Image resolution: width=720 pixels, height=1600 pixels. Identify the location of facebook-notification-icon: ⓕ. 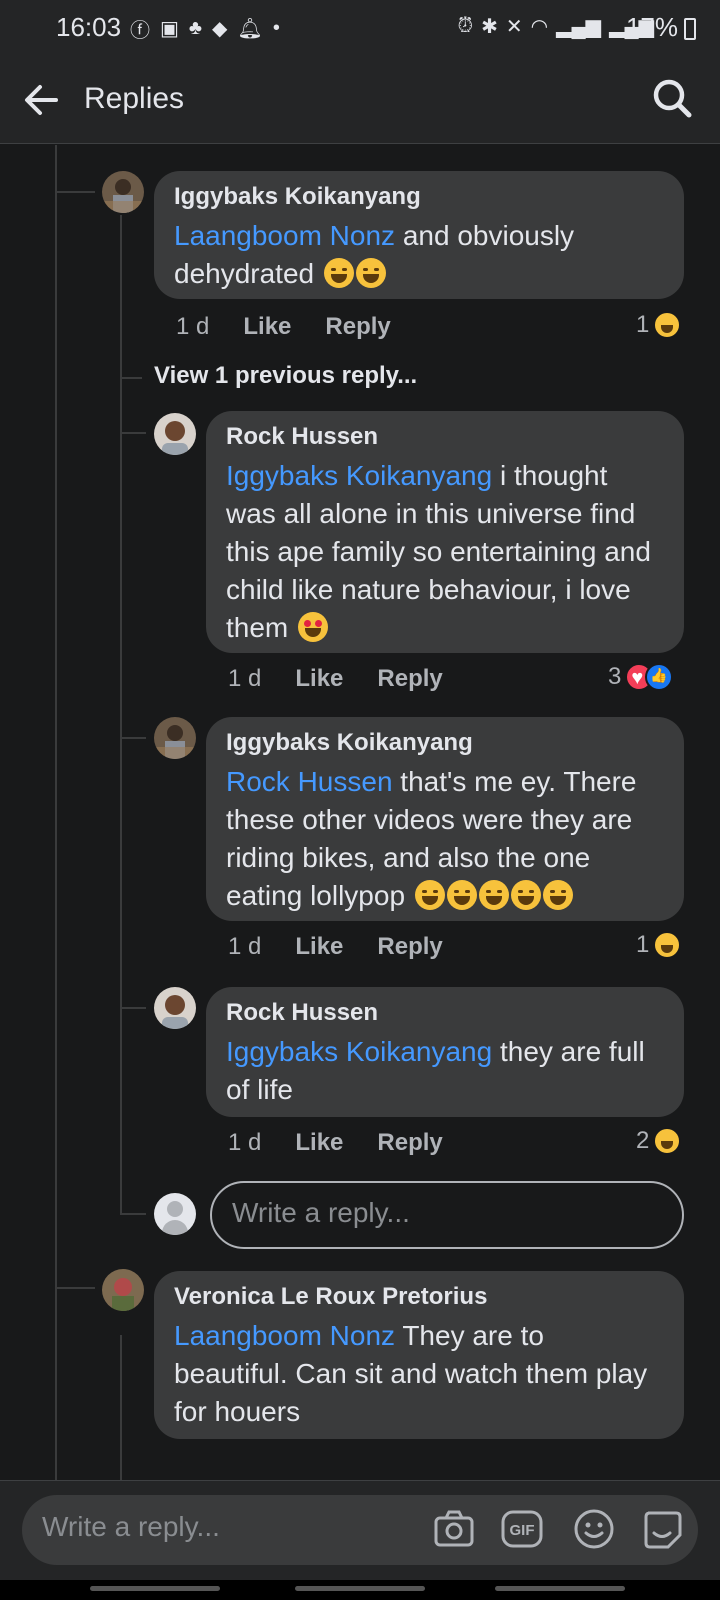
(140, 31).